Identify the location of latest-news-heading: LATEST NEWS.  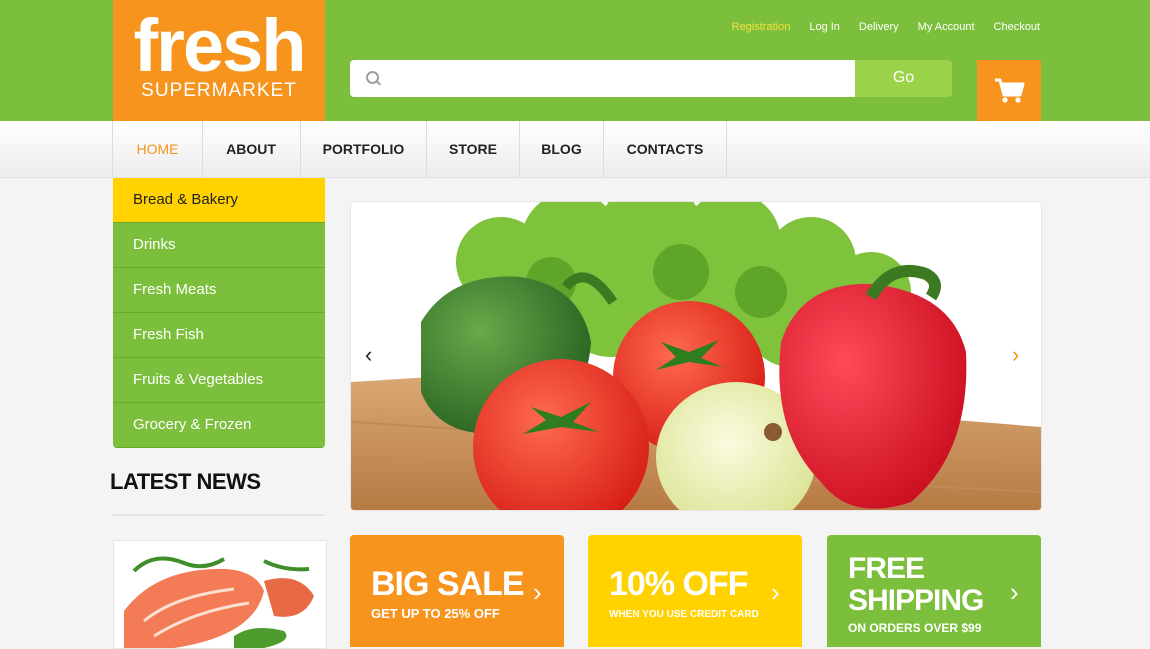
(185, 481).